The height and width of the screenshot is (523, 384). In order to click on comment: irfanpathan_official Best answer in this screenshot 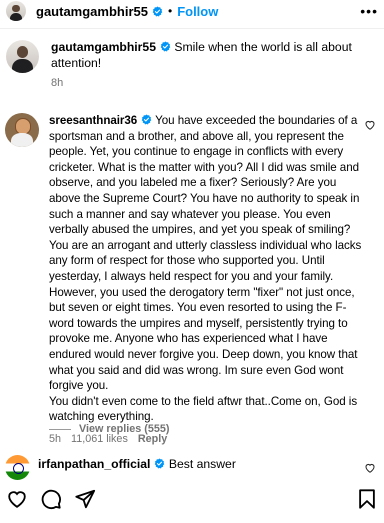, I will do `click(192, 467)`.